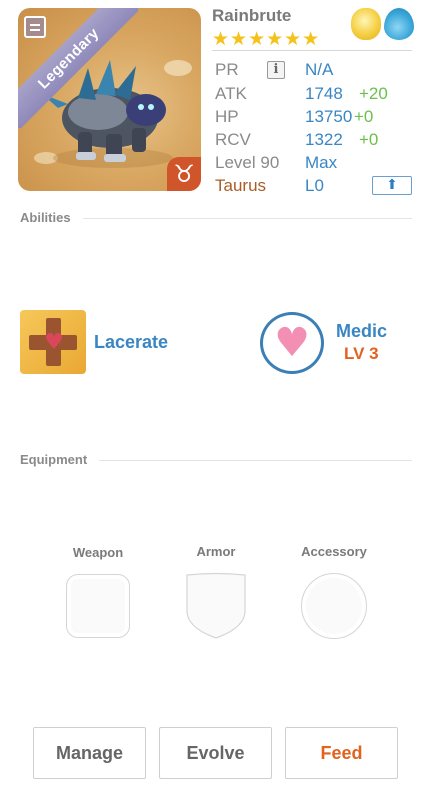  Describe the element at coordinates (184, 174) in the screenshot. I see `zodiac-taurus-icon: ♉` at that location.